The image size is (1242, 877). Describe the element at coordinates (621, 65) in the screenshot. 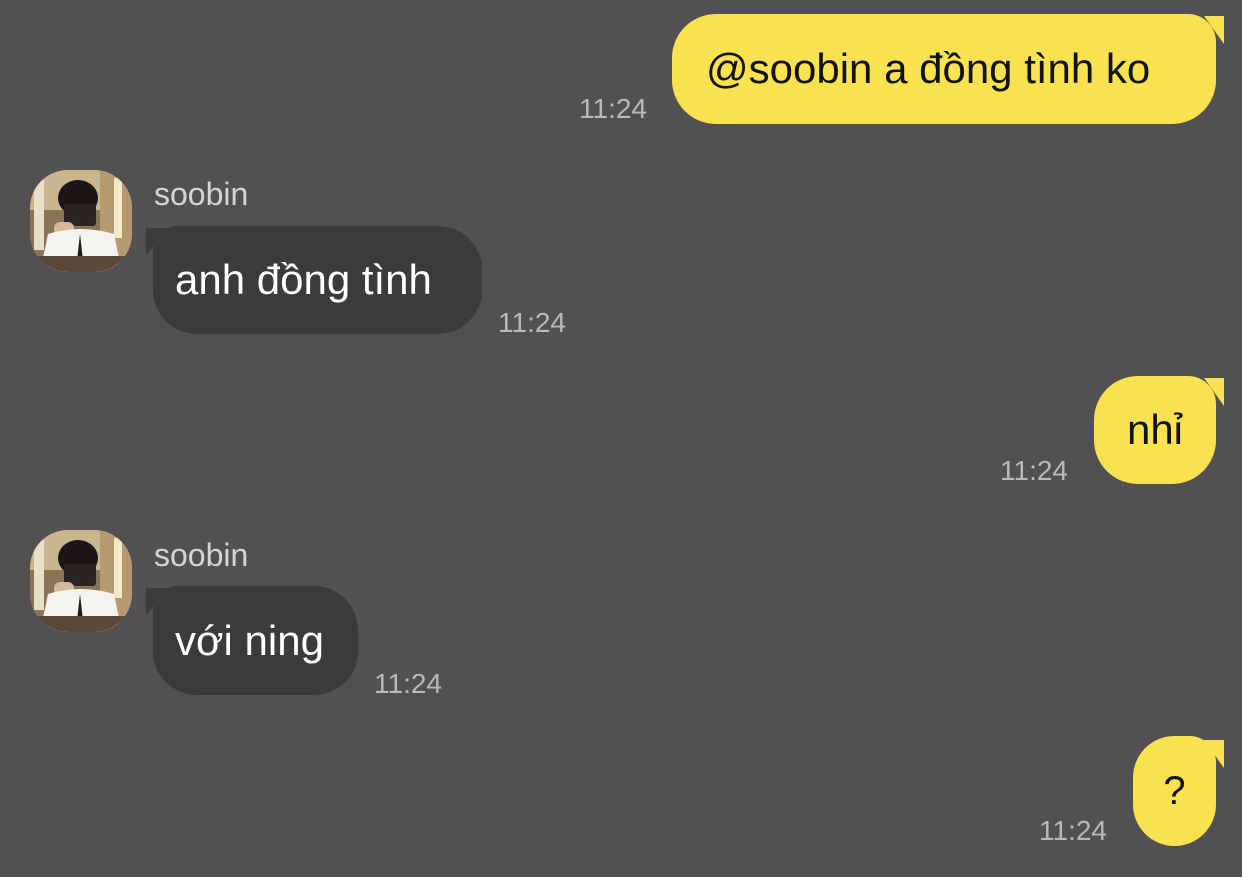

I see `outgoing-message: @soobin a đồng tình ko 11:24` at that location.